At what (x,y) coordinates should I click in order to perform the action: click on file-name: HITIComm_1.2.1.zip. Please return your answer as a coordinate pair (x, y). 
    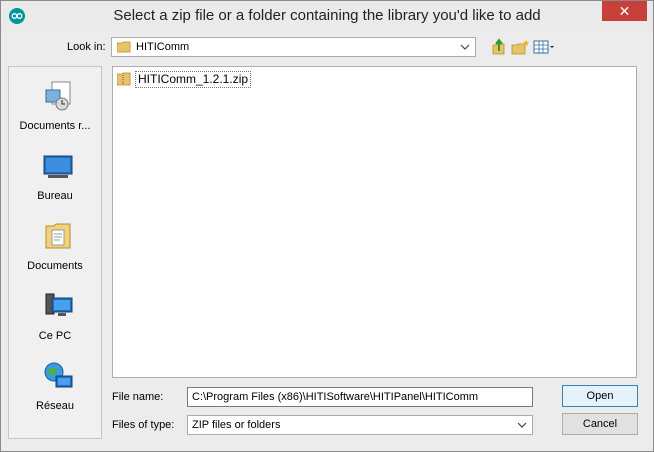
    Looking at the image, I should click on (193, 79).